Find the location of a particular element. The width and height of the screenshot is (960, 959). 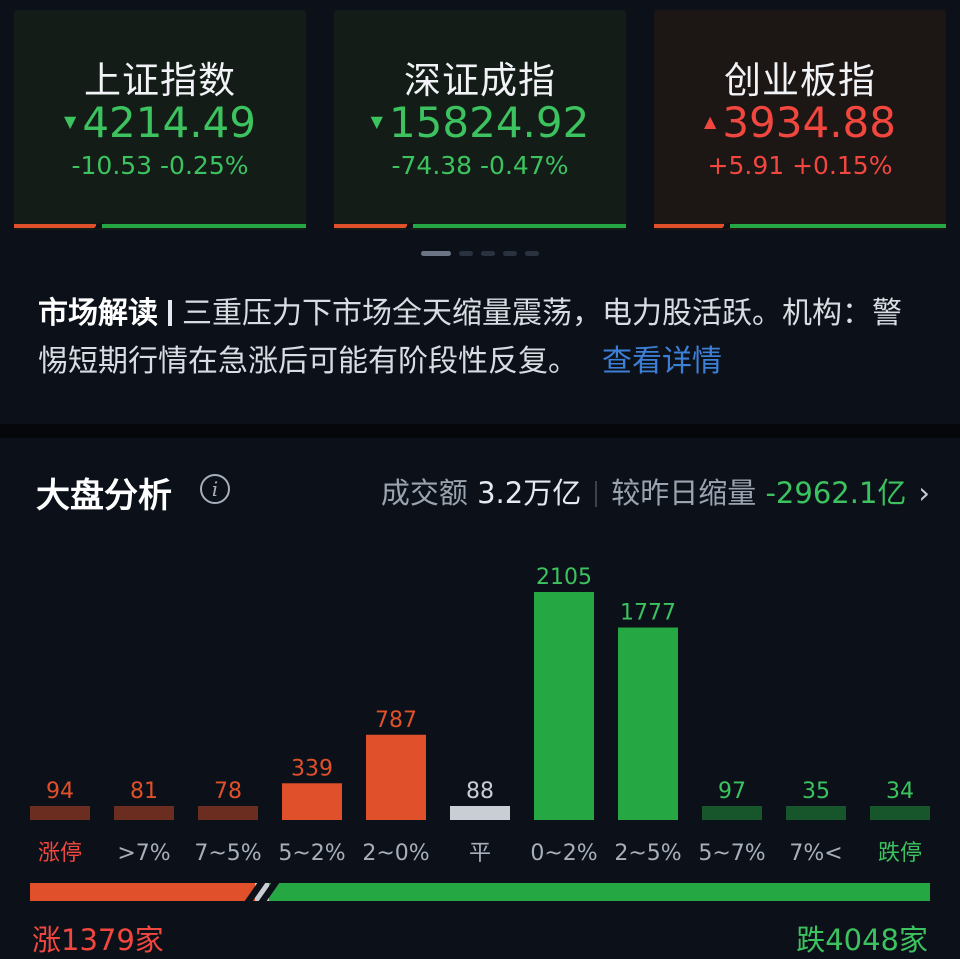

index-card-shenzhen: 深证成指 ▼ 15824.92 -74.38 -0.47% is located at coordinates (480, 120).